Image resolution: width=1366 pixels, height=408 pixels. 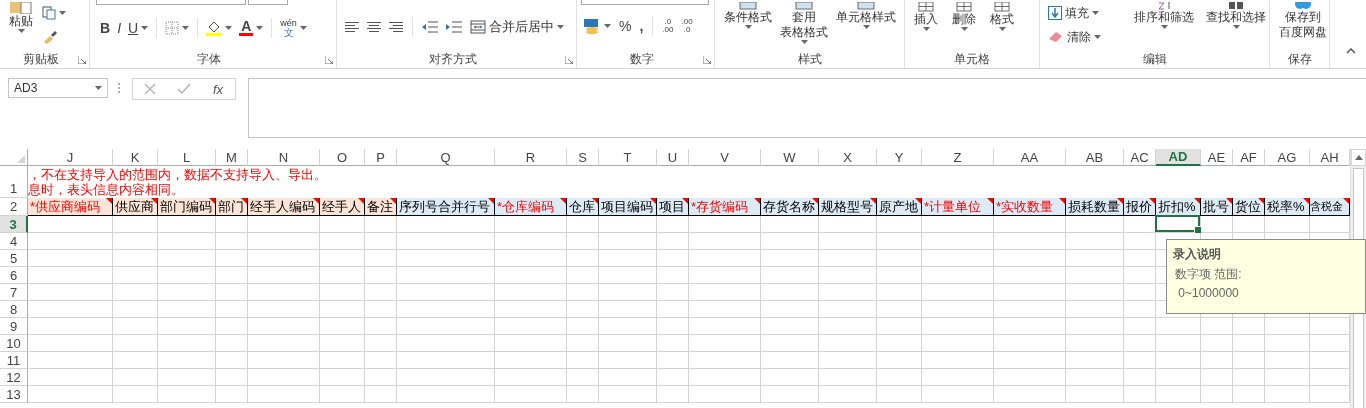 I want to click on save-cloud-button: 保存到 百度网盘, so click(x=1303, y=21).